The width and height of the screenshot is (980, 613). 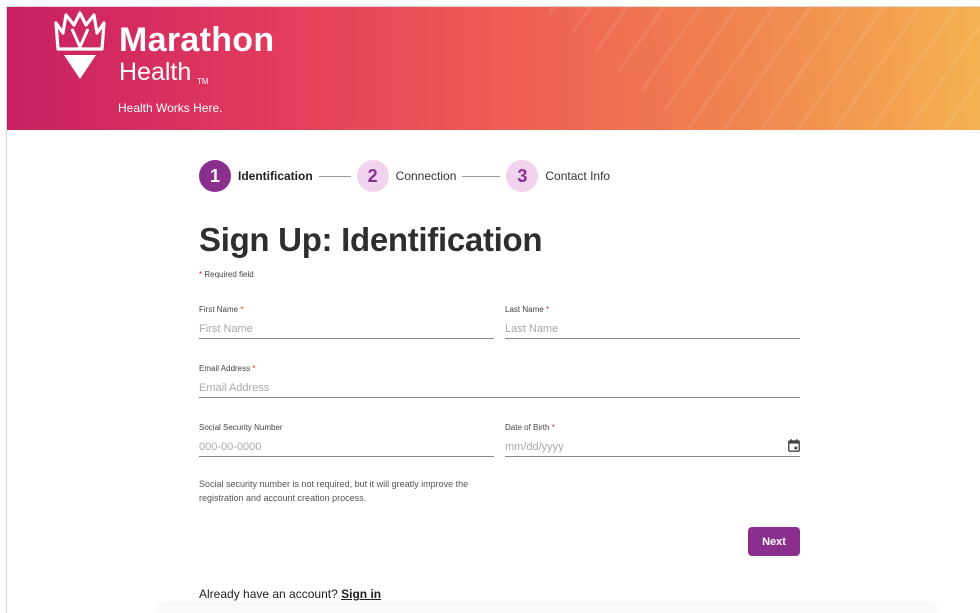 What do you see at coordinates (524, 309) in the screenshot?
I see `last-name-label-text: Last Name` at bounding box center [524, 309].